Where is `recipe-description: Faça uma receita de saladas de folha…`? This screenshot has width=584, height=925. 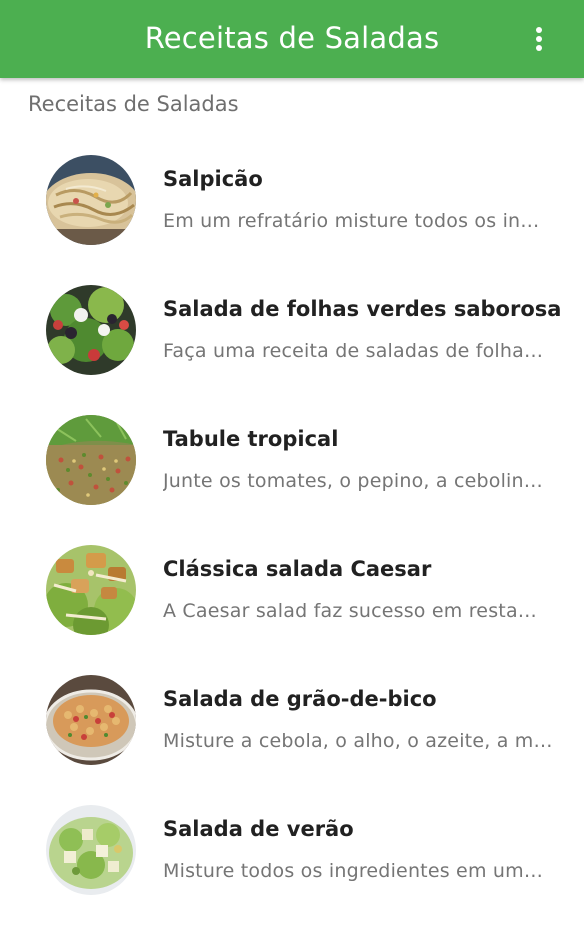
recipe-description: Faça uma receita de saladas de folha… is located at coordinates (353, 351).